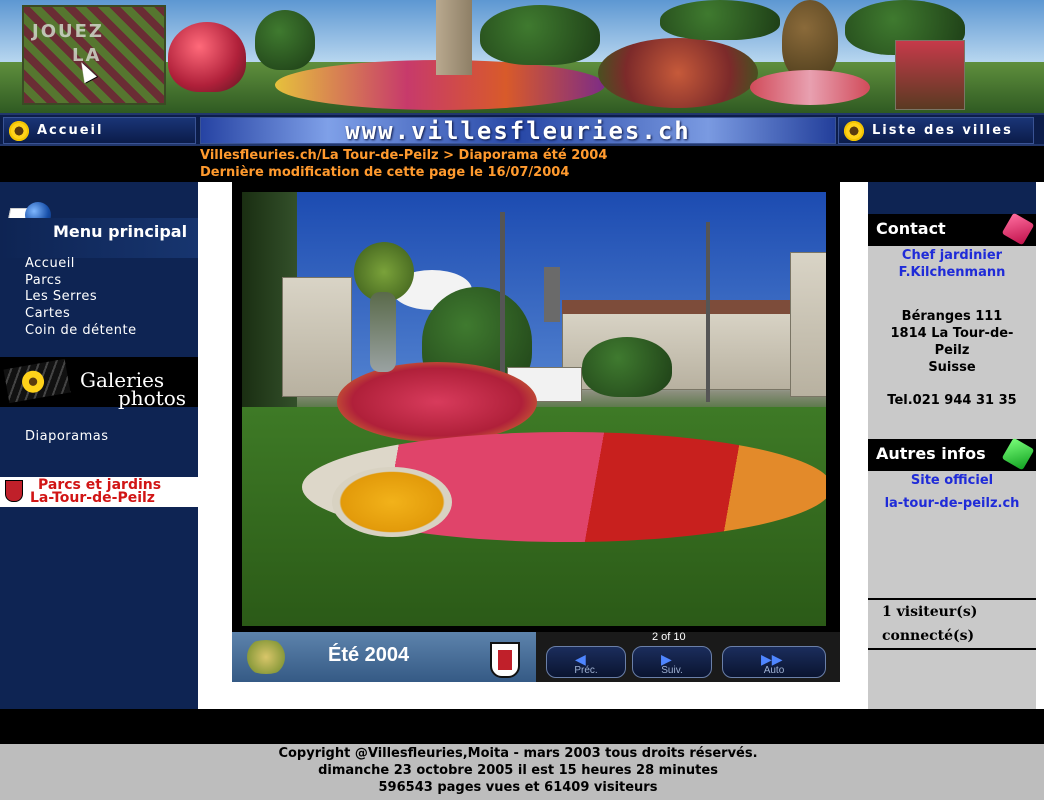 The height and width of the screenshot is (800, 1044). I want to click on phone-number: Tel.021 944 31 35, so click(952, 400).